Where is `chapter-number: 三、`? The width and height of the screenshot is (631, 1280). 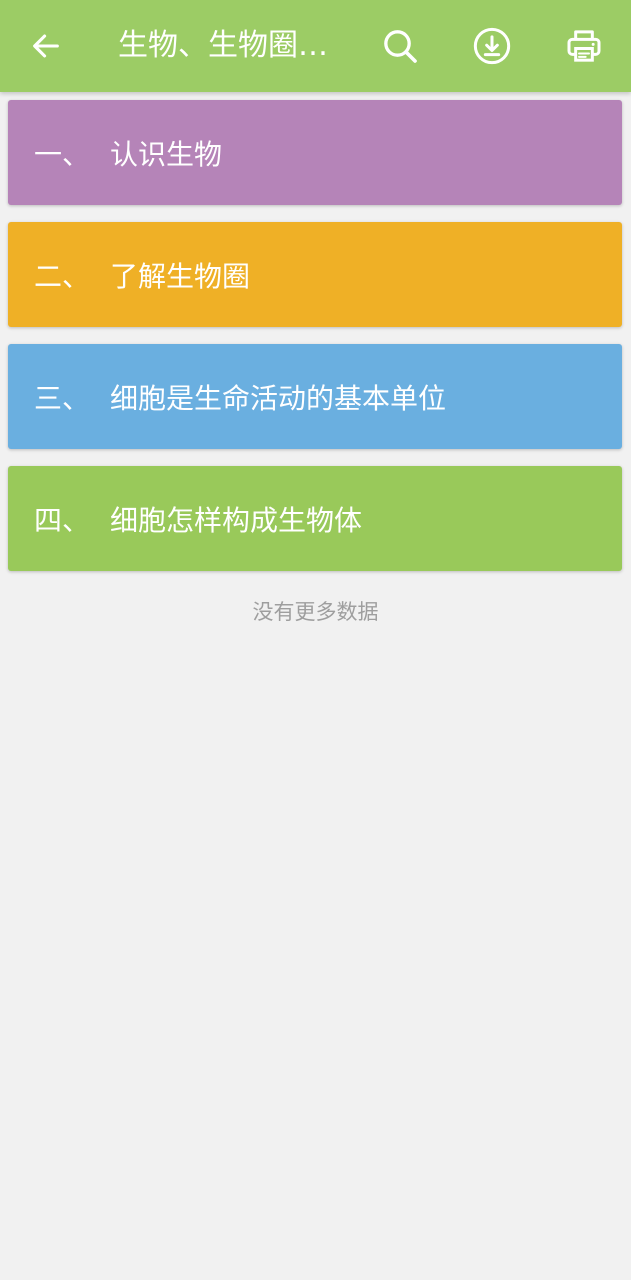 chapter-number: 三、 is located at coordinates (62, 398).